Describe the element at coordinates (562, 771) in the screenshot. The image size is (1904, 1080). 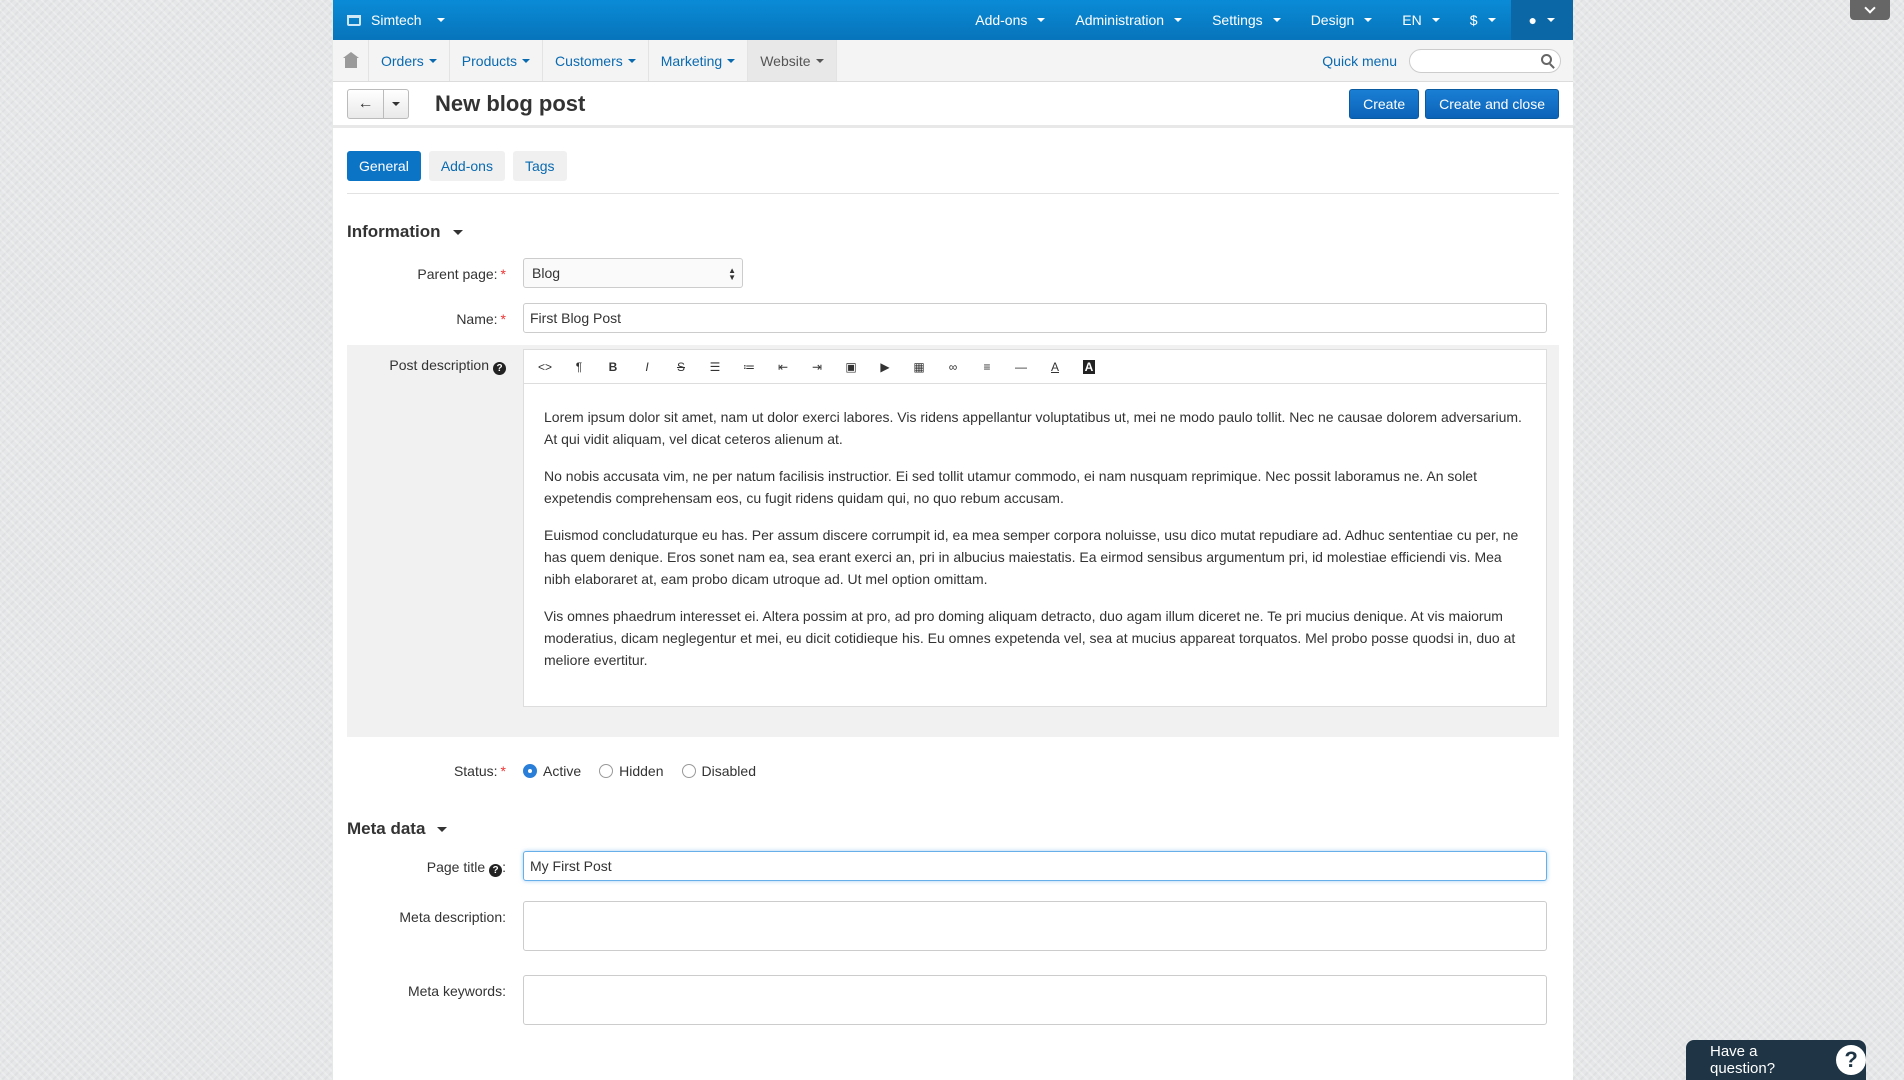
I see `option-label: Active` at that location.